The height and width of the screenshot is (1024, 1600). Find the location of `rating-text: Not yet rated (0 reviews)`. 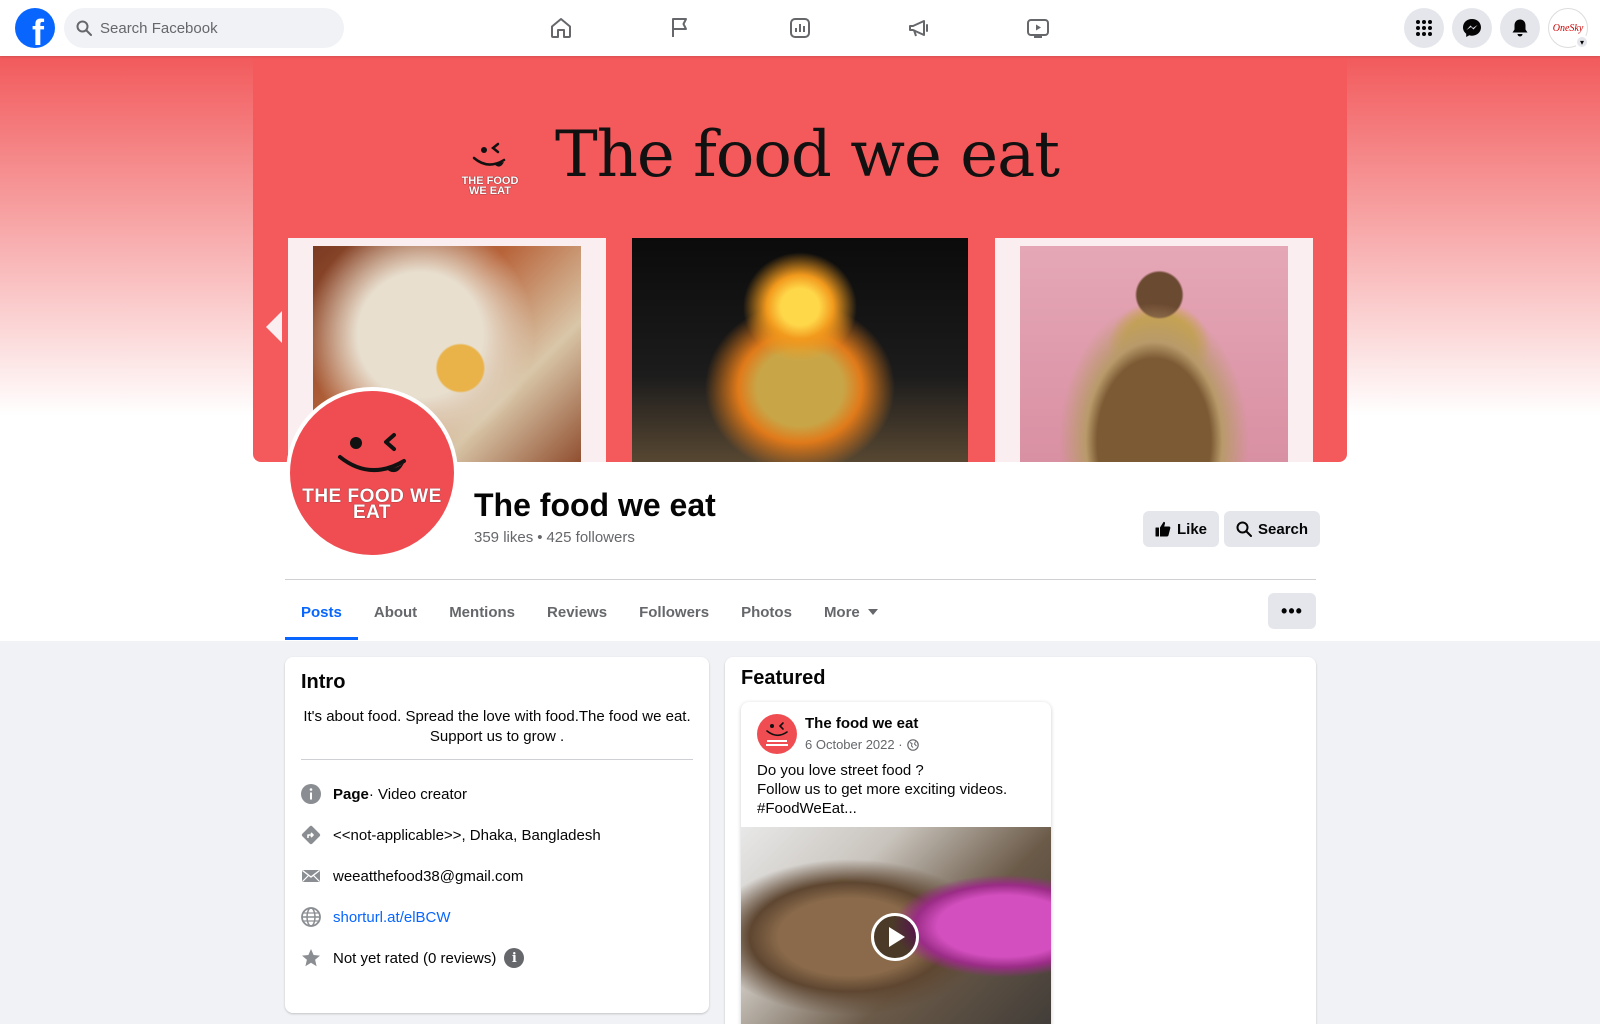

rating-text: Not yet rated (0 reviews) is located at coordinates (415, 958).